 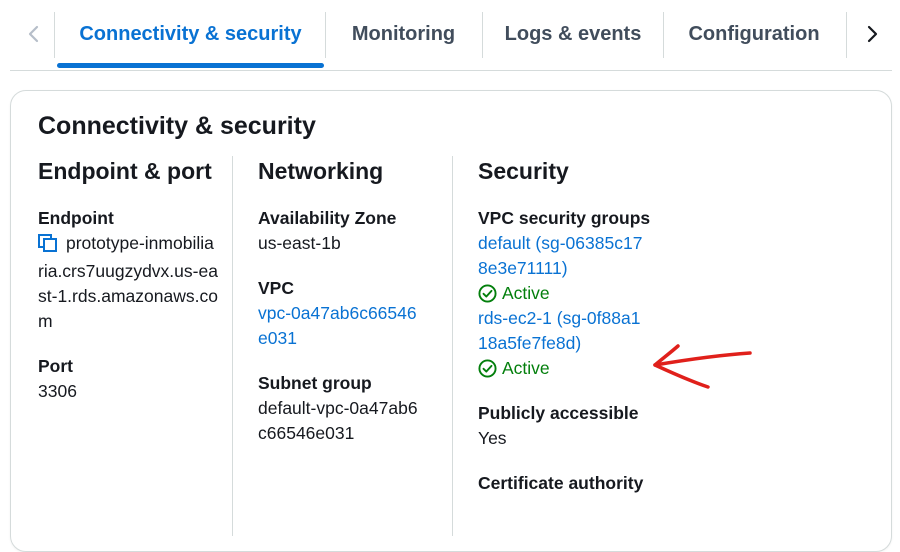 I want to click on active-tab-indicator, so click(x=190, y=65).